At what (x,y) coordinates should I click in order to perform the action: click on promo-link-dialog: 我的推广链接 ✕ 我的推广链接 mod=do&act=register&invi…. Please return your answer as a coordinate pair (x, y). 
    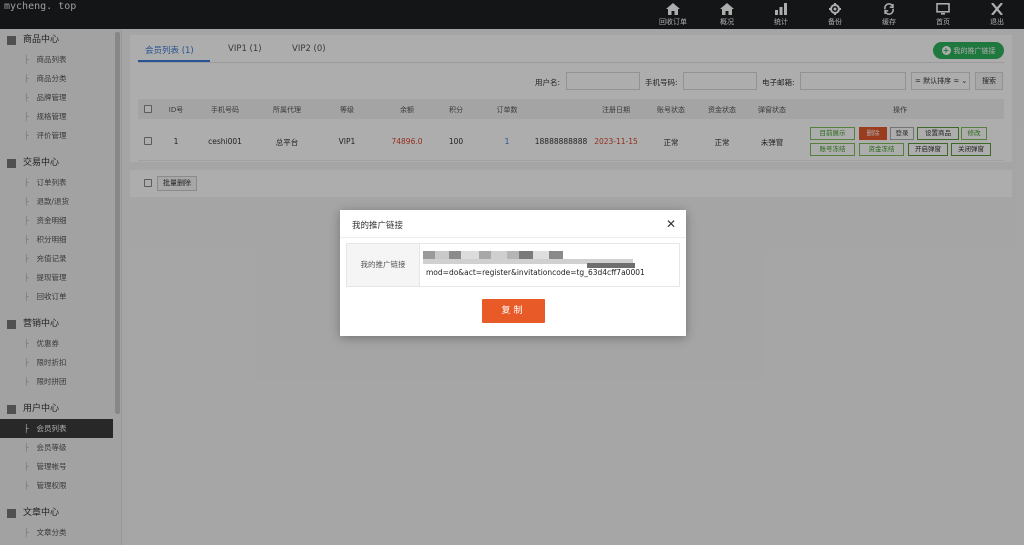
    Looking at the image, I should click on (513, 273).